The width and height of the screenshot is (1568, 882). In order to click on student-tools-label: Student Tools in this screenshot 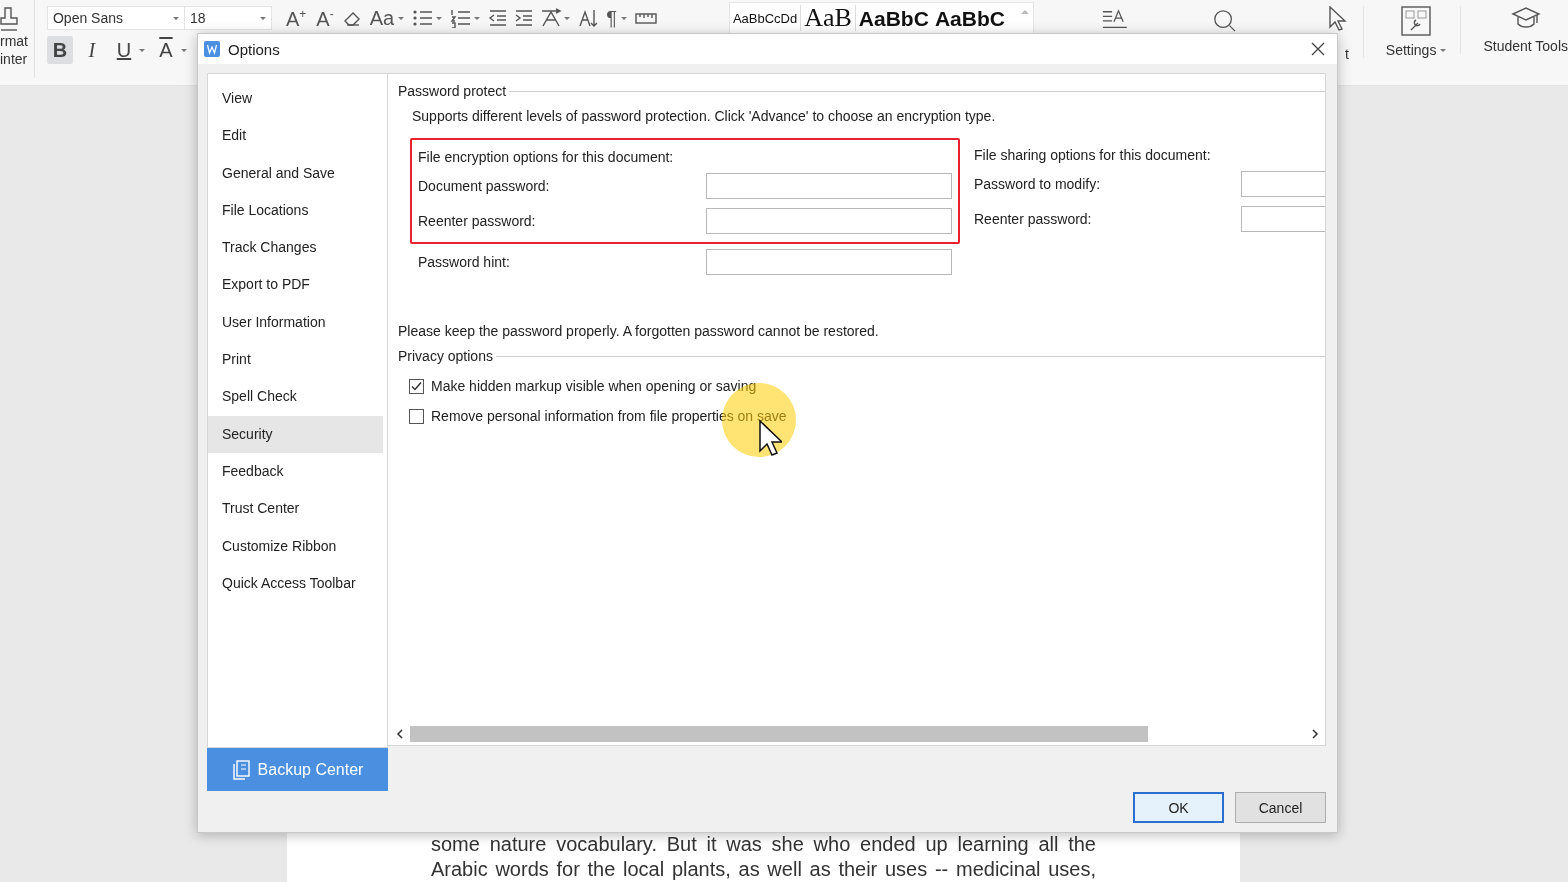, I will do `click(1525, 46)`.